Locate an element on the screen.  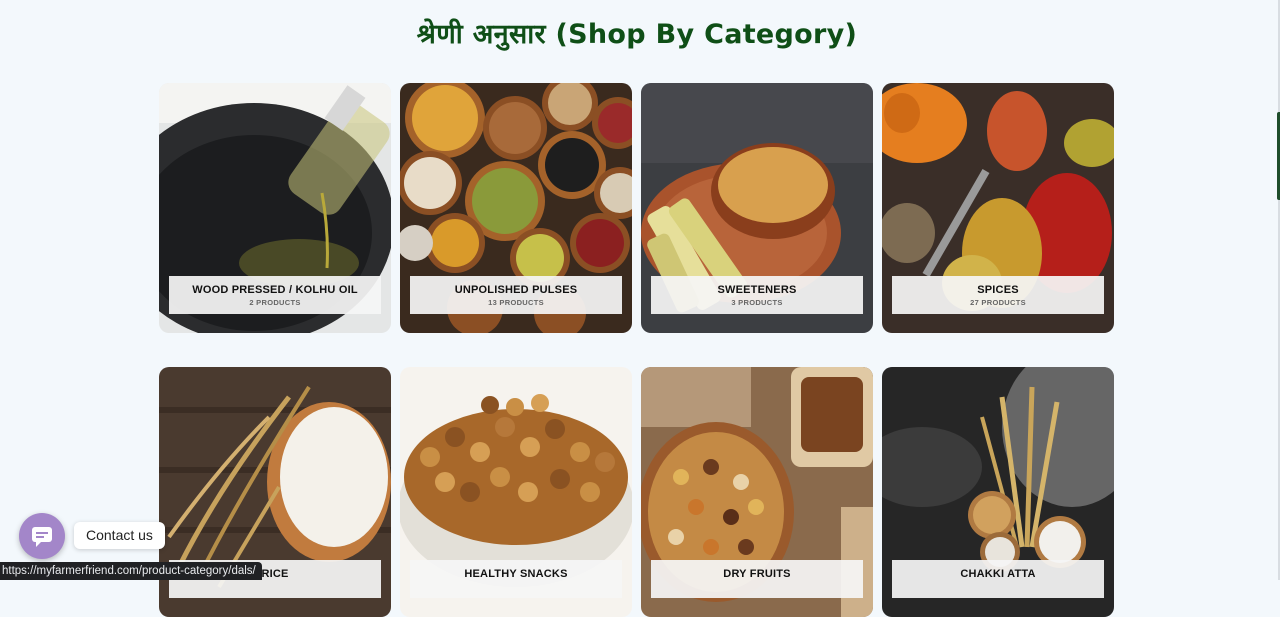
category-name: SWEETENERS is located at coordinates (757, 290).